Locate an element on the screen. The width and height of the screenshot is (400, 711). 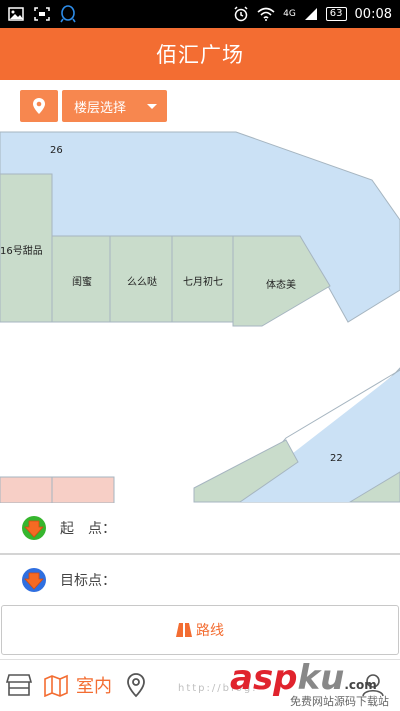
page-title: 佰汇广场 is located at coordinates (200, 55).